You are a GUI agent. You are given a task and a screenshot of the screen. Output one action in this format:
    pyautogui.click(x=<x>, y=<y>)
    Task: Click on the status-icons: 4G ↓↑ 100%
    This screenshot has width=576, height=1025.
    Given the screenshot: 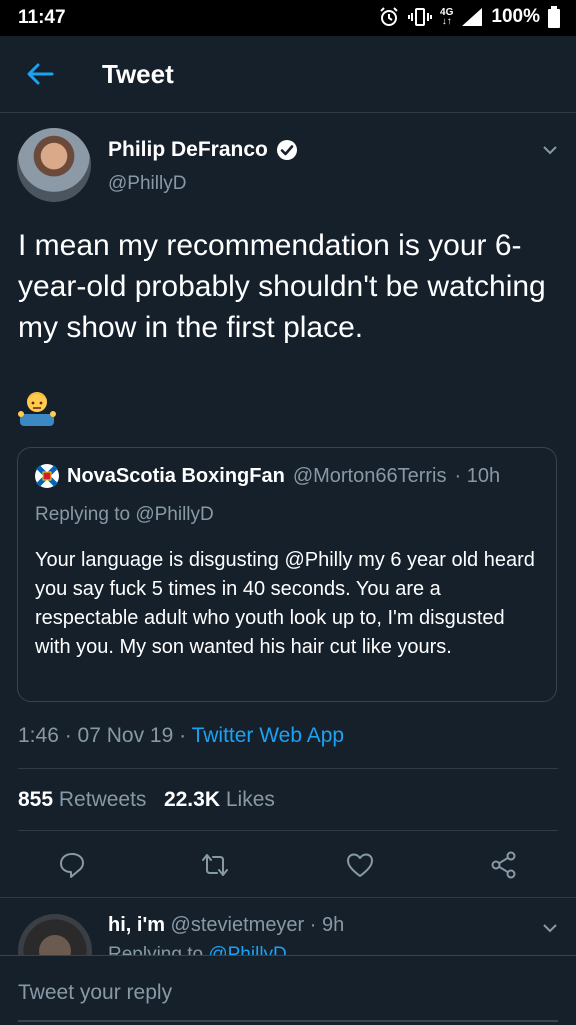 What is the action you would take?
    pyautogui.click(x=469, y=17)
    